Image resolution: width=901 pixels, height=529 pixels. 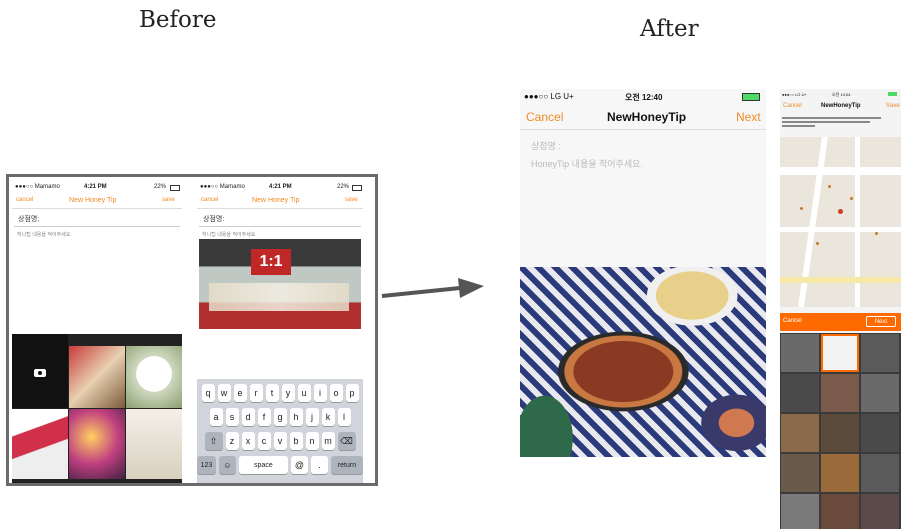 I want to click on photo-thumbnail-selected, so click(x=840, y=353).